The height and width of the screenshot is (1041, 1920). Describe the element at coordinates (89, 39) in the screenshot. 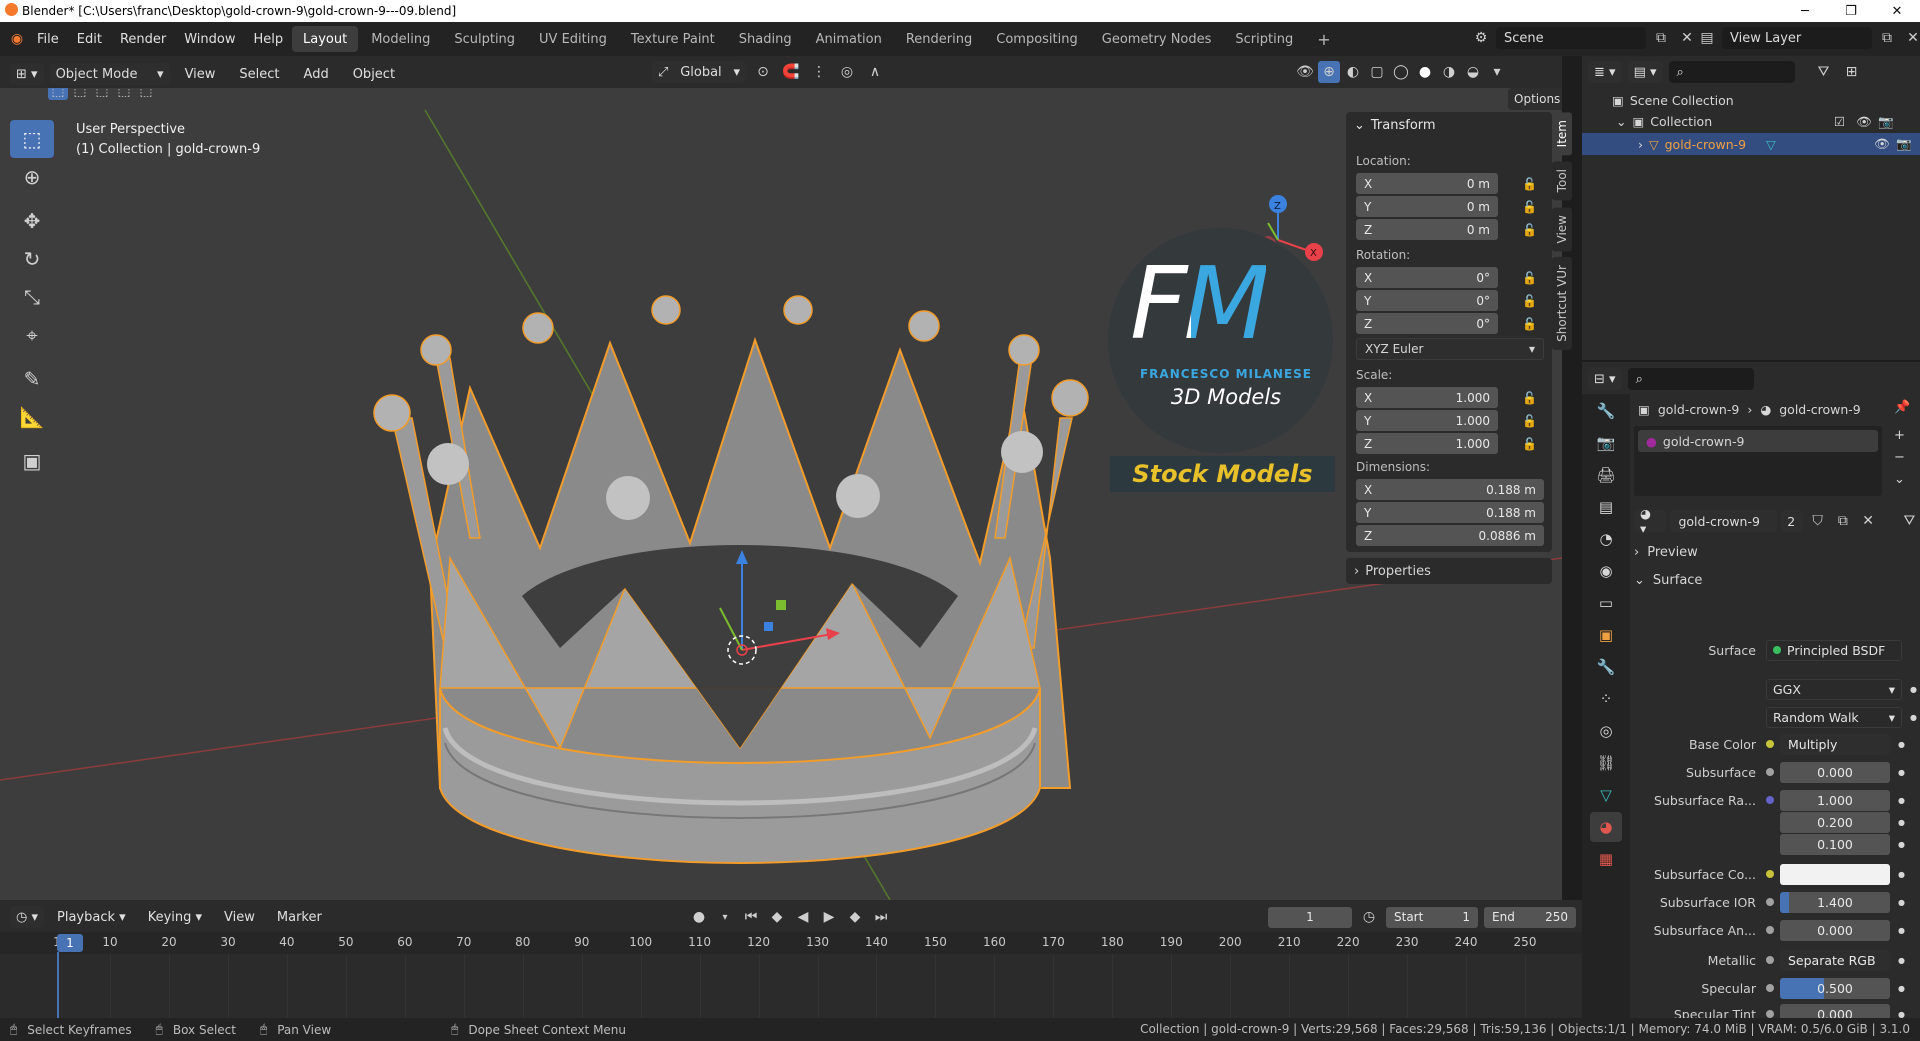

I see `menu-edit: Edit` at that location.